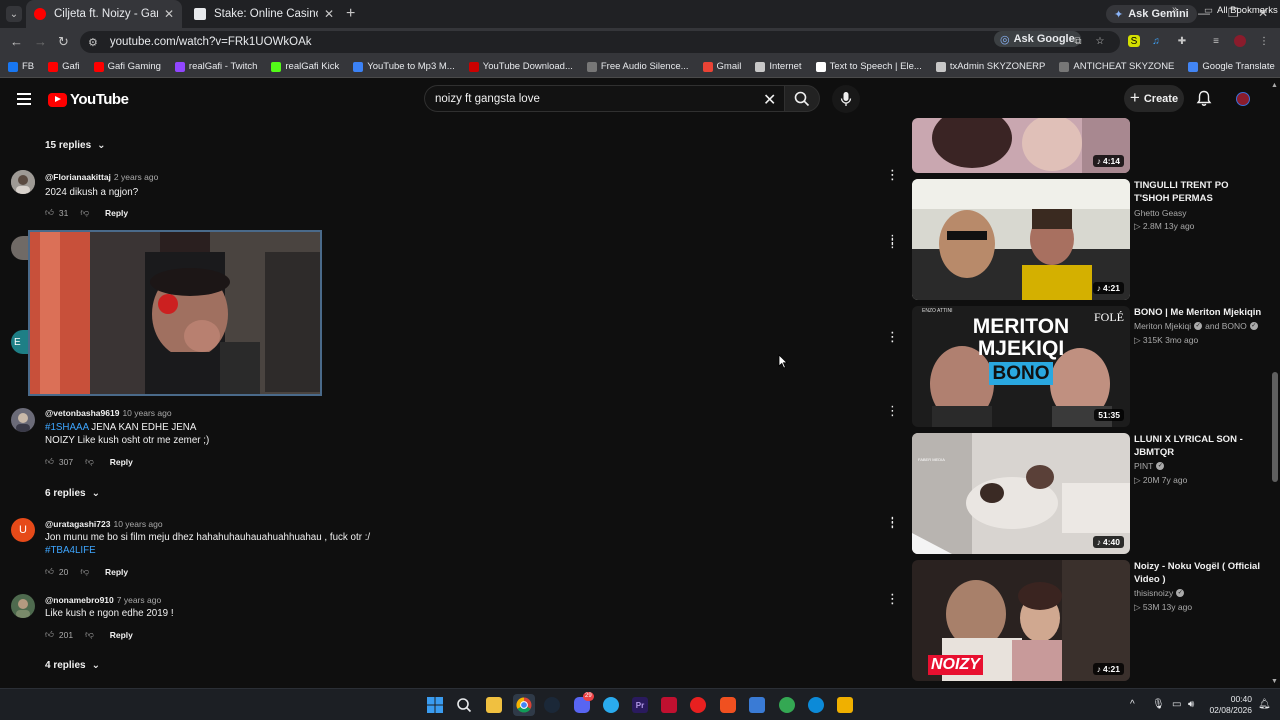 The height and width of the screenshot is (720, 1280). What do you see at coordinates (1216, 41) in the screenshot?
I see `media-control-icon: ≡` at bounding box center [1216, 41].